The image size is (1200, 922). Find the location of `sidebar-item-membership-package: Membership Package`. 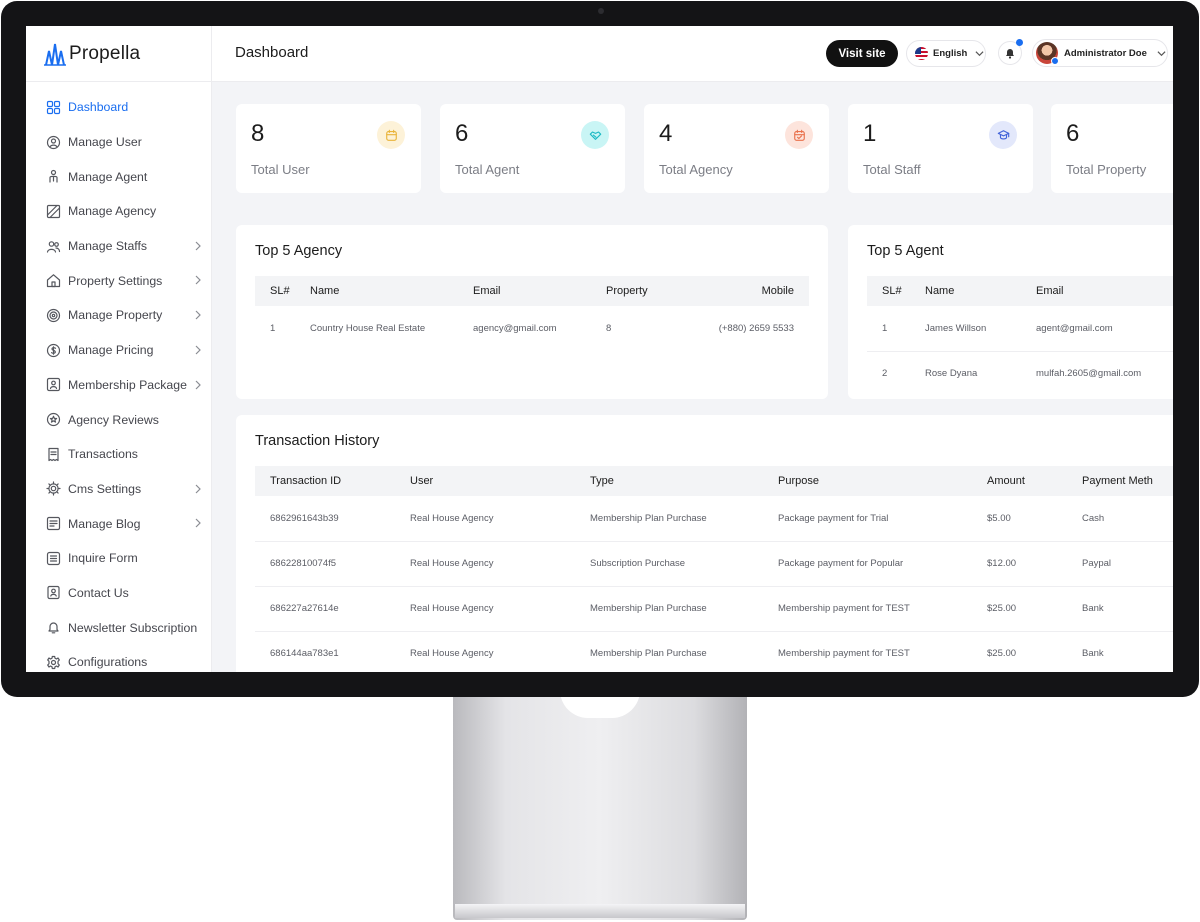

sidebar-item-membership-package: Membership Package is located at coordinates (118, 385).